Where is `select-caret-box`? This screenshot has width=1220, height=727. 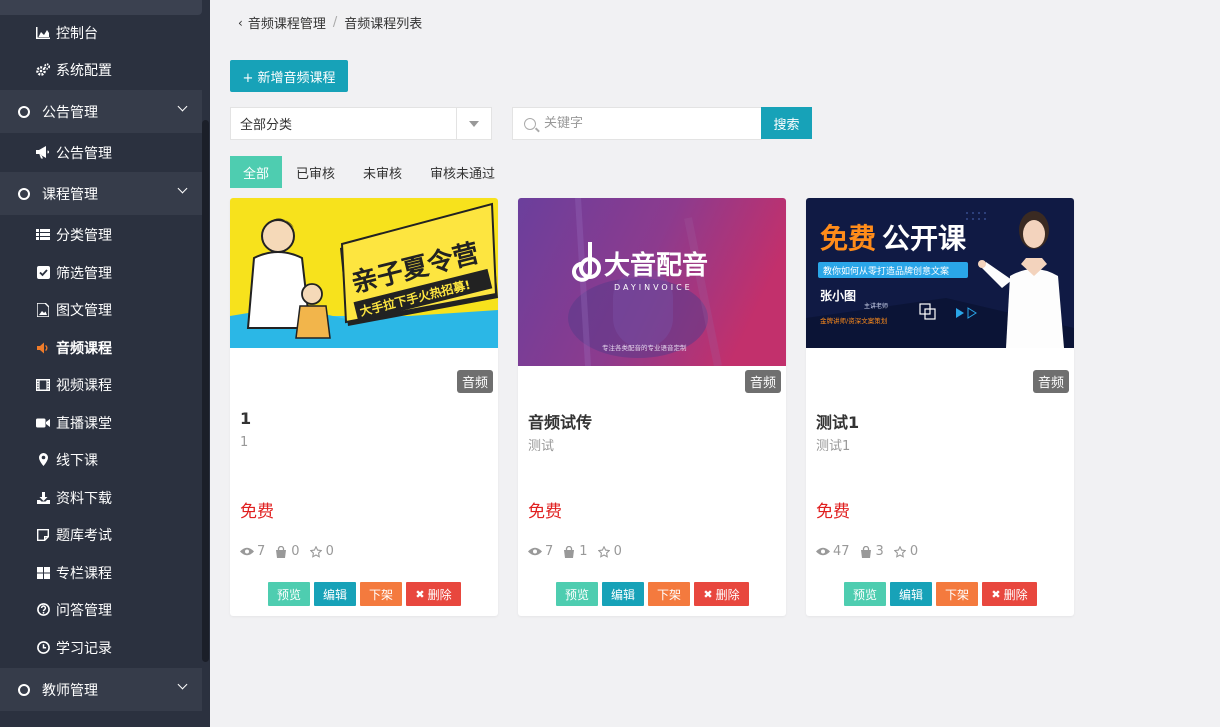
select-caret-box is located at coordinates (473, 123).